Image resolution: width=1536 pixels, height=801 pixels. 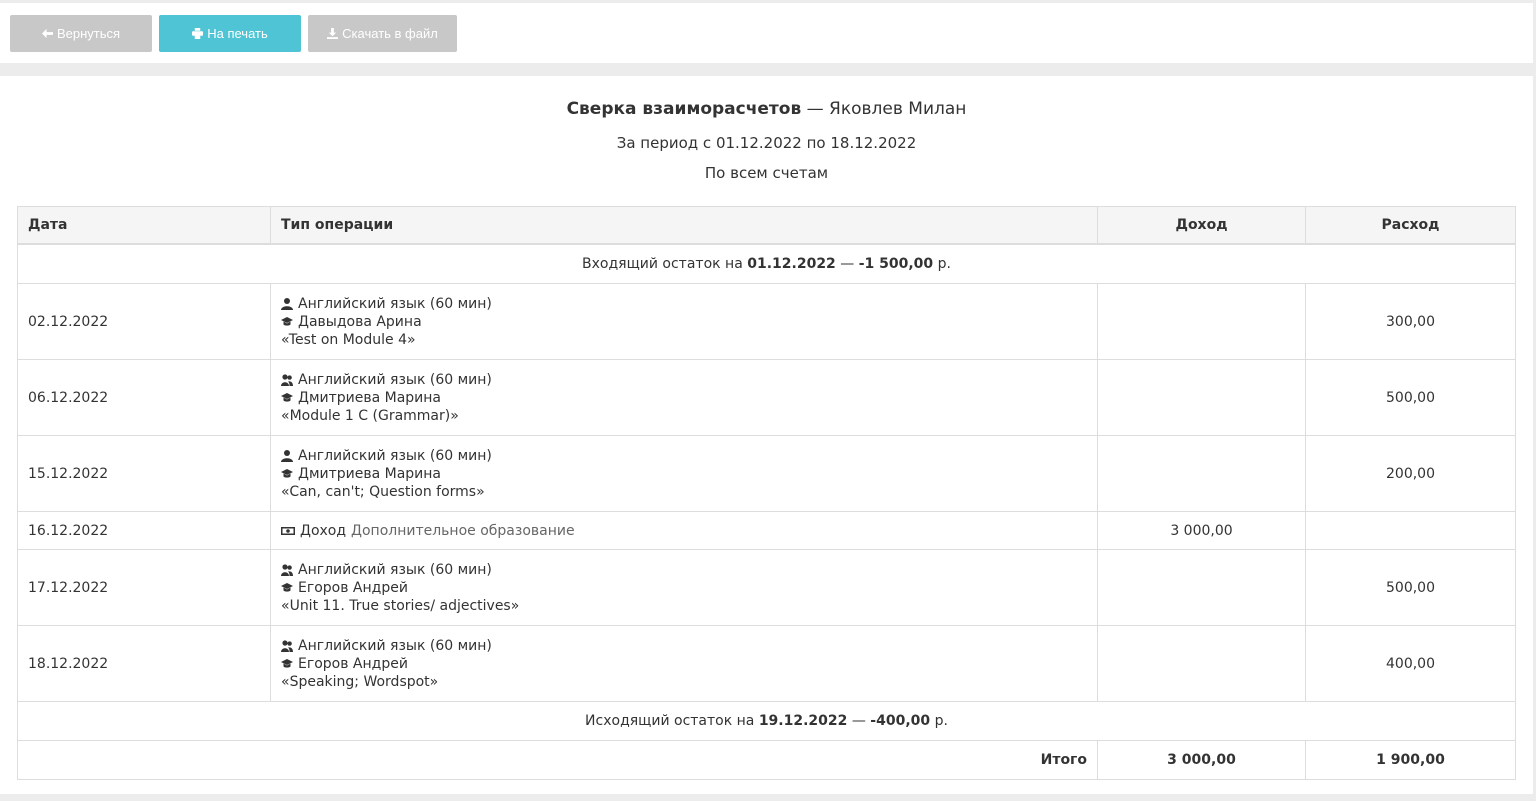 I want to click on report-title: Сверка взаиморасчетов — Яковлев Милан, so click(x=766, y=109).